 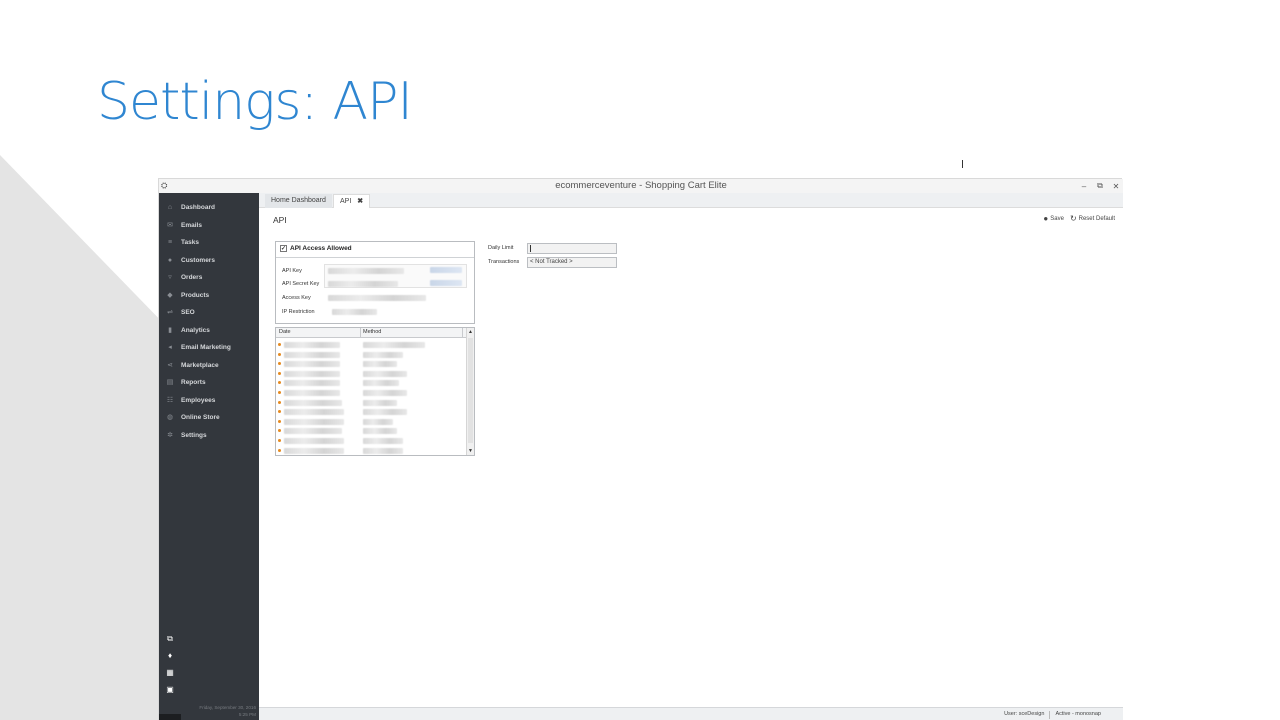 What do you see at coordinates (200, 417) in the screenshot?
I see `sidebar-item-label: Online Store` at bounding box center [200, 417].